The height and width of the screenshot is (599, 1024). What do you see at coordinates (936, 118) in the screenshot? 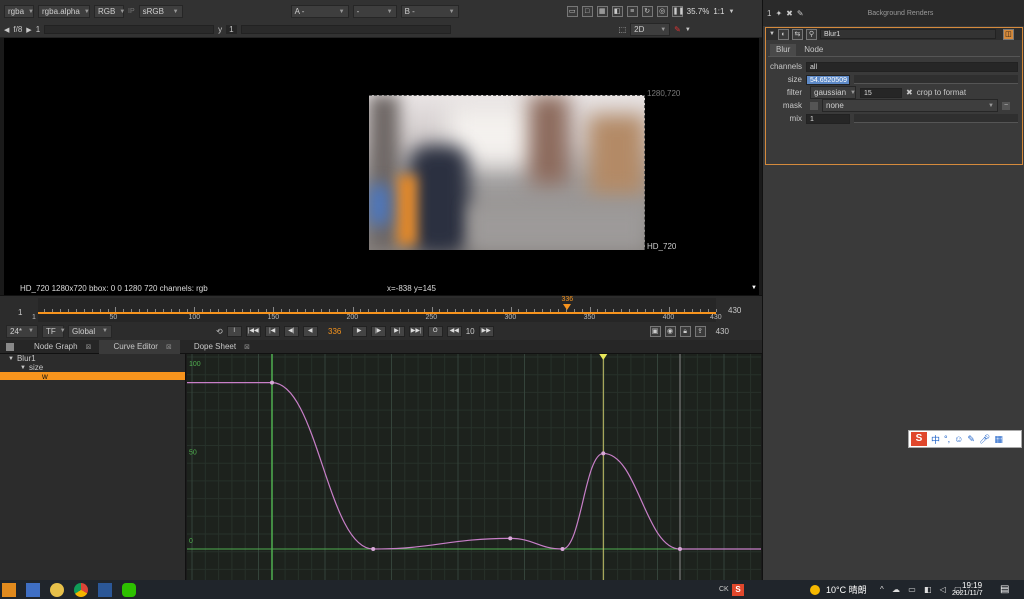
I see `mix-slider` at bounding box center [936, 118].